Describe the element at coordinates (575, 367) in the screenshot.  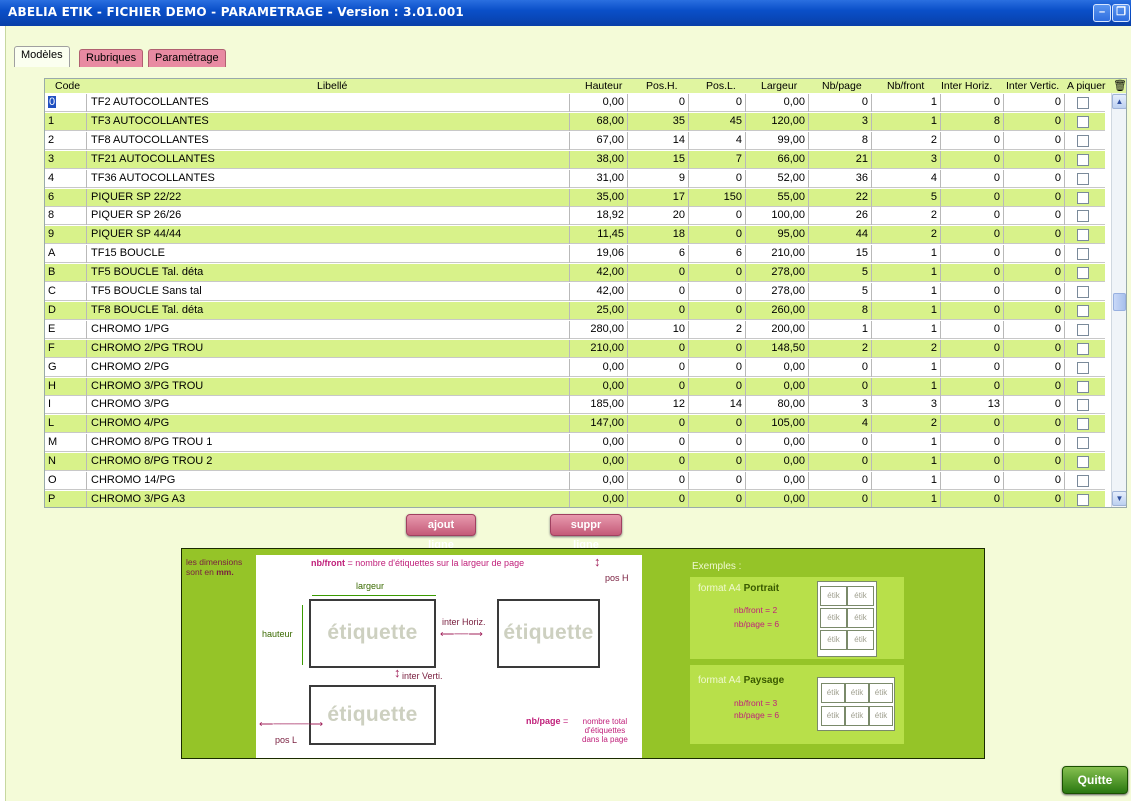
I see `table-row: G CHROMO 2/PG 0,00 0 0 0,00 0 1 0 0` at that location.